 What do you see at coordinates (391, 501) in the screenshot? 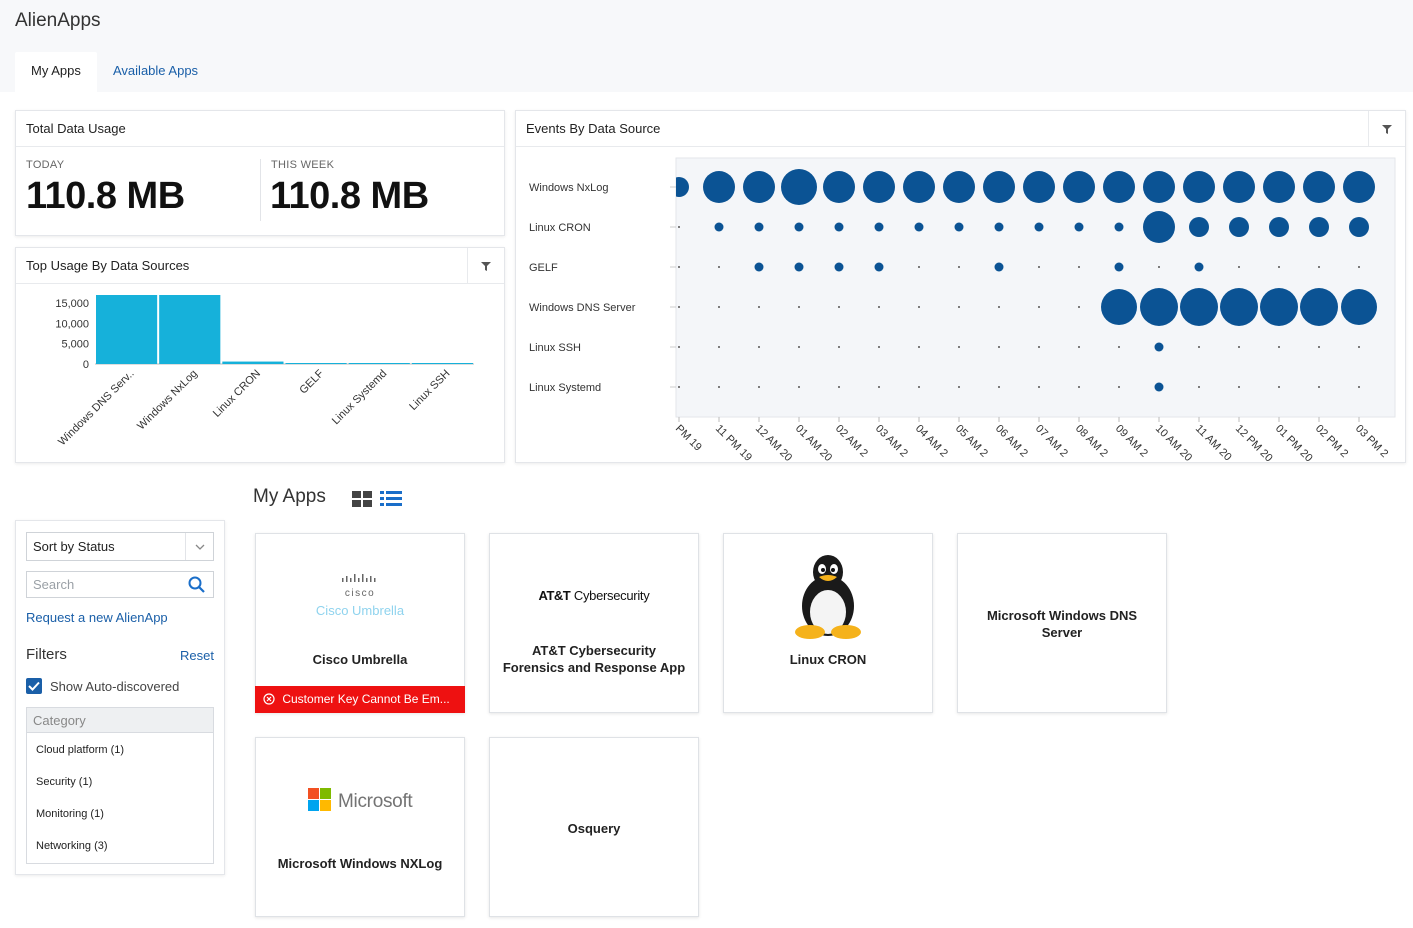
I see `list-view-icon` at bounding box center [391, 501].